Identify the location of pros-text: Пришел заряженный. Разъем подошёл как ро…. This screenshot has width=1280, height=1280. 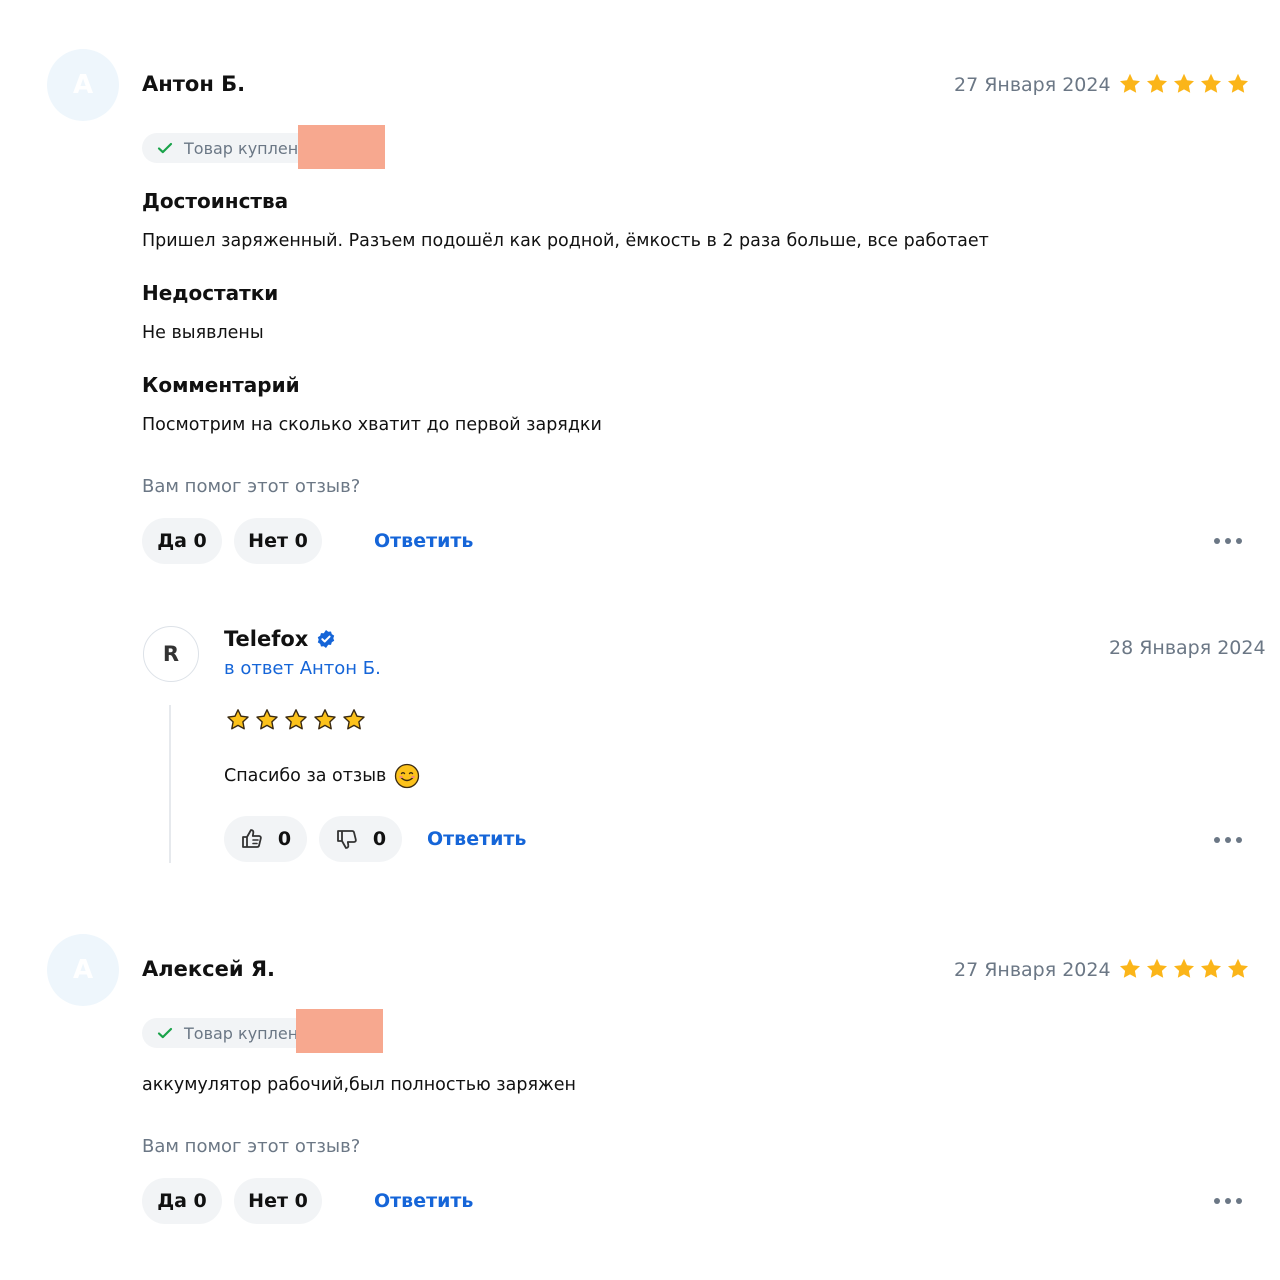
(565, 241).